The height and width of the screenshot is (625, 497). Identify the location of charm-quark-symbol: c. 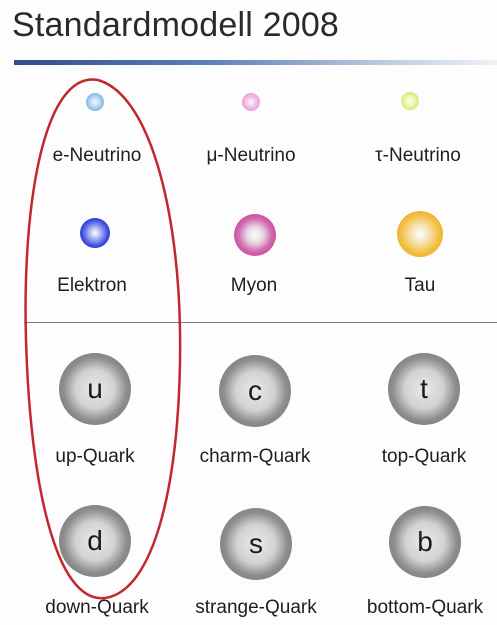
(255, 390).